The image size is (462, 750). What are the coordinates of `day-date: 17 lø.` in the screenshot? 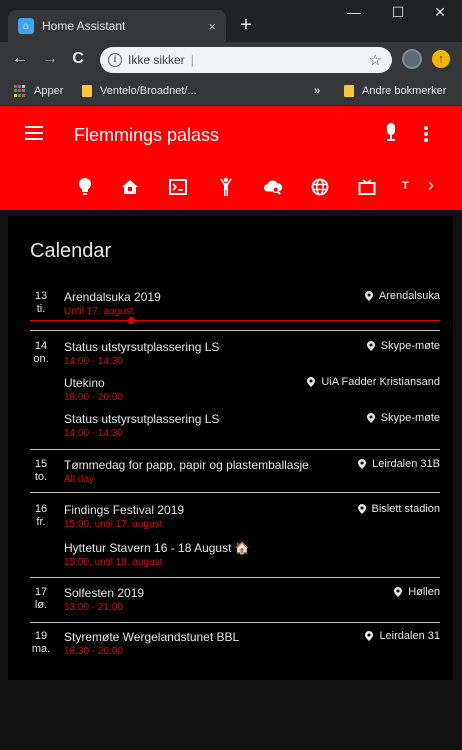 It's located at (41, 599).